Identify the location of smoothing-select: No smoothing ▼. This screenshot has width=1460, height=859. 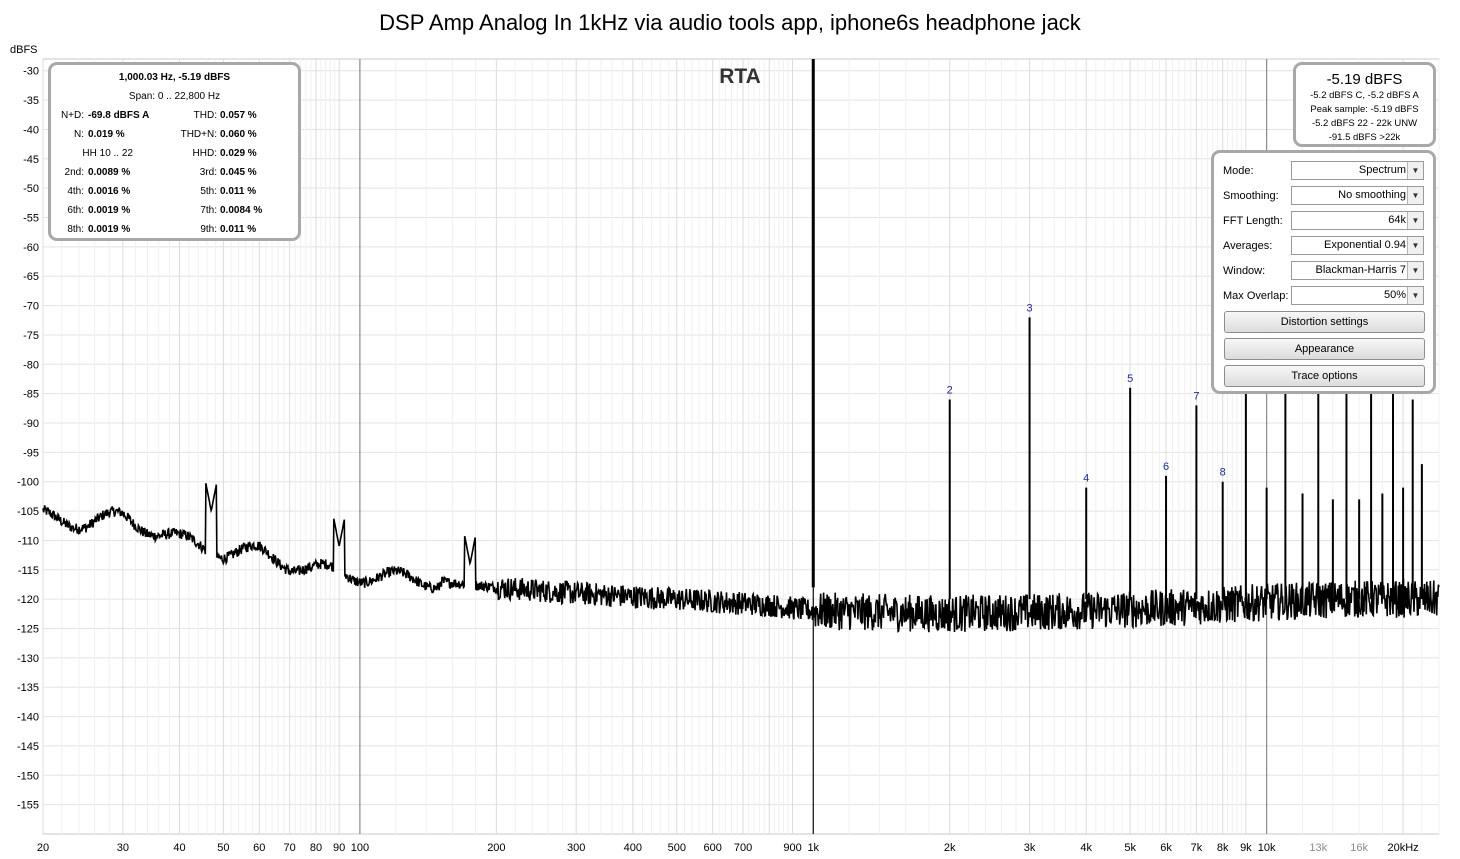
(1357, 195).